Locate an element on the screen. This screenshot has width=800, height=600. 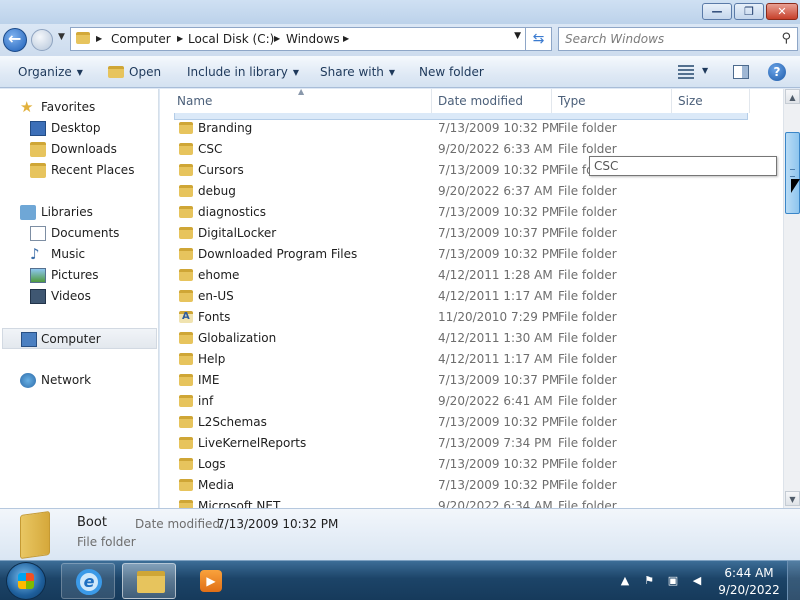
help-icon: ? is located at coordinates (777, 72).